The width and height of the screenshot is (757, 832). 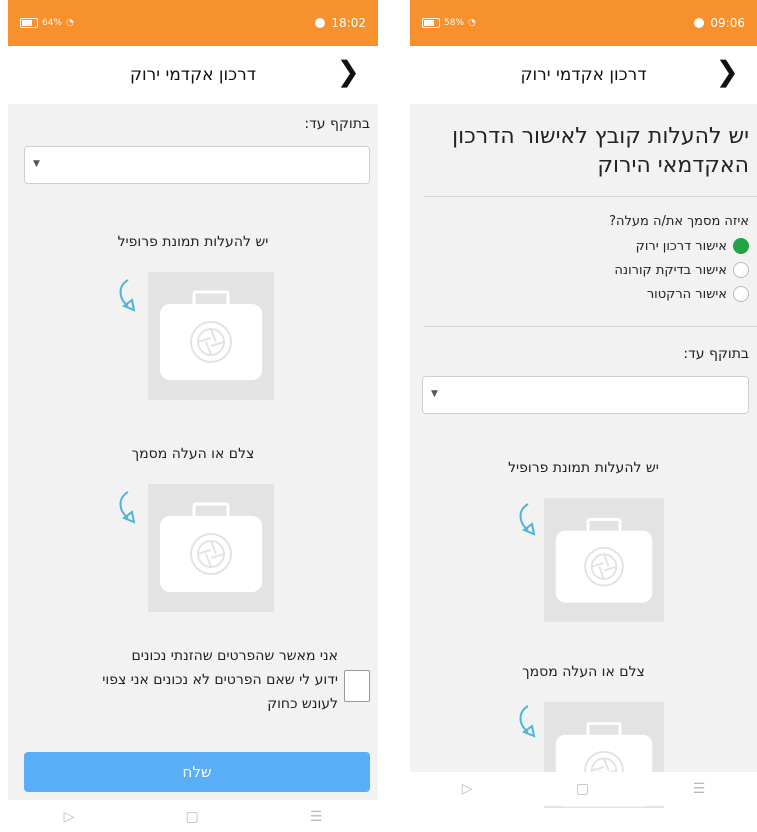 What do you see at coordinates (197, 772) in the screenshot?
I see `send-button: שלח` at bounding box center [197, 772].